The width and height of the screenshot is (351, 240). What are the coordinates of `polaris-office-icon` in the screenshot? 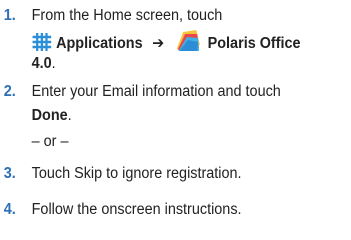 It's located at (189, 44).